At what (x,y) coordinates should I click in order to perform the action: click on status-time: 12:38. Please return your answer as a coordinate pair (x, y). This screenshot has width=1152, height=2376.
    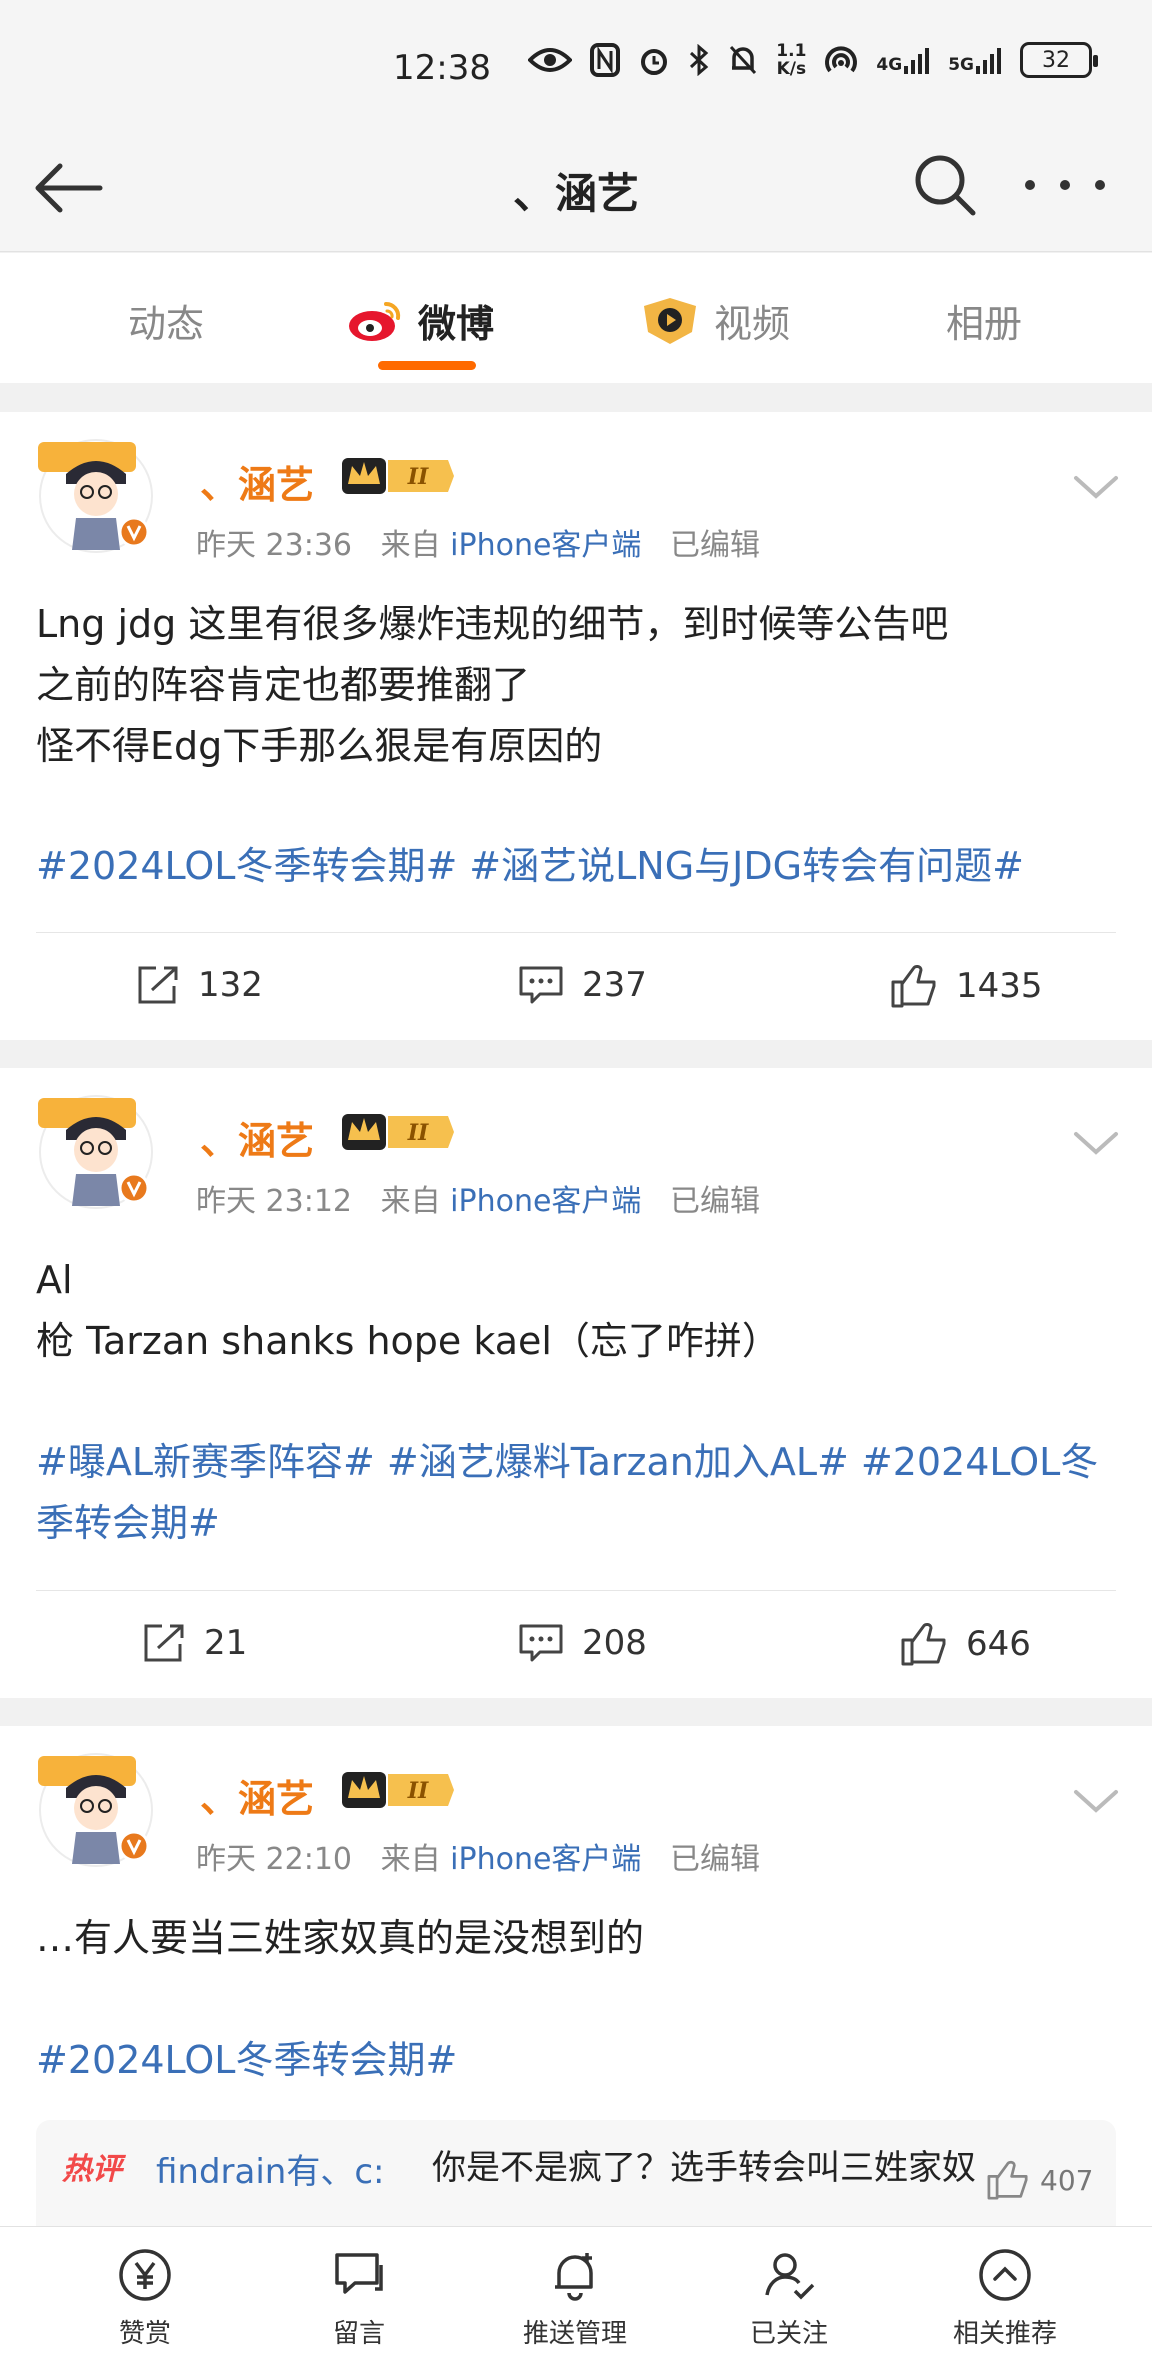
    Looking at the image, I should click on (442, 68).